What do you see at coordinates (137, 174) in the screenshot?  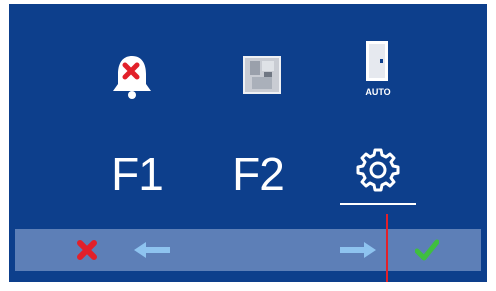 I see `f1-button: F1` at bounding box center [137, 174].